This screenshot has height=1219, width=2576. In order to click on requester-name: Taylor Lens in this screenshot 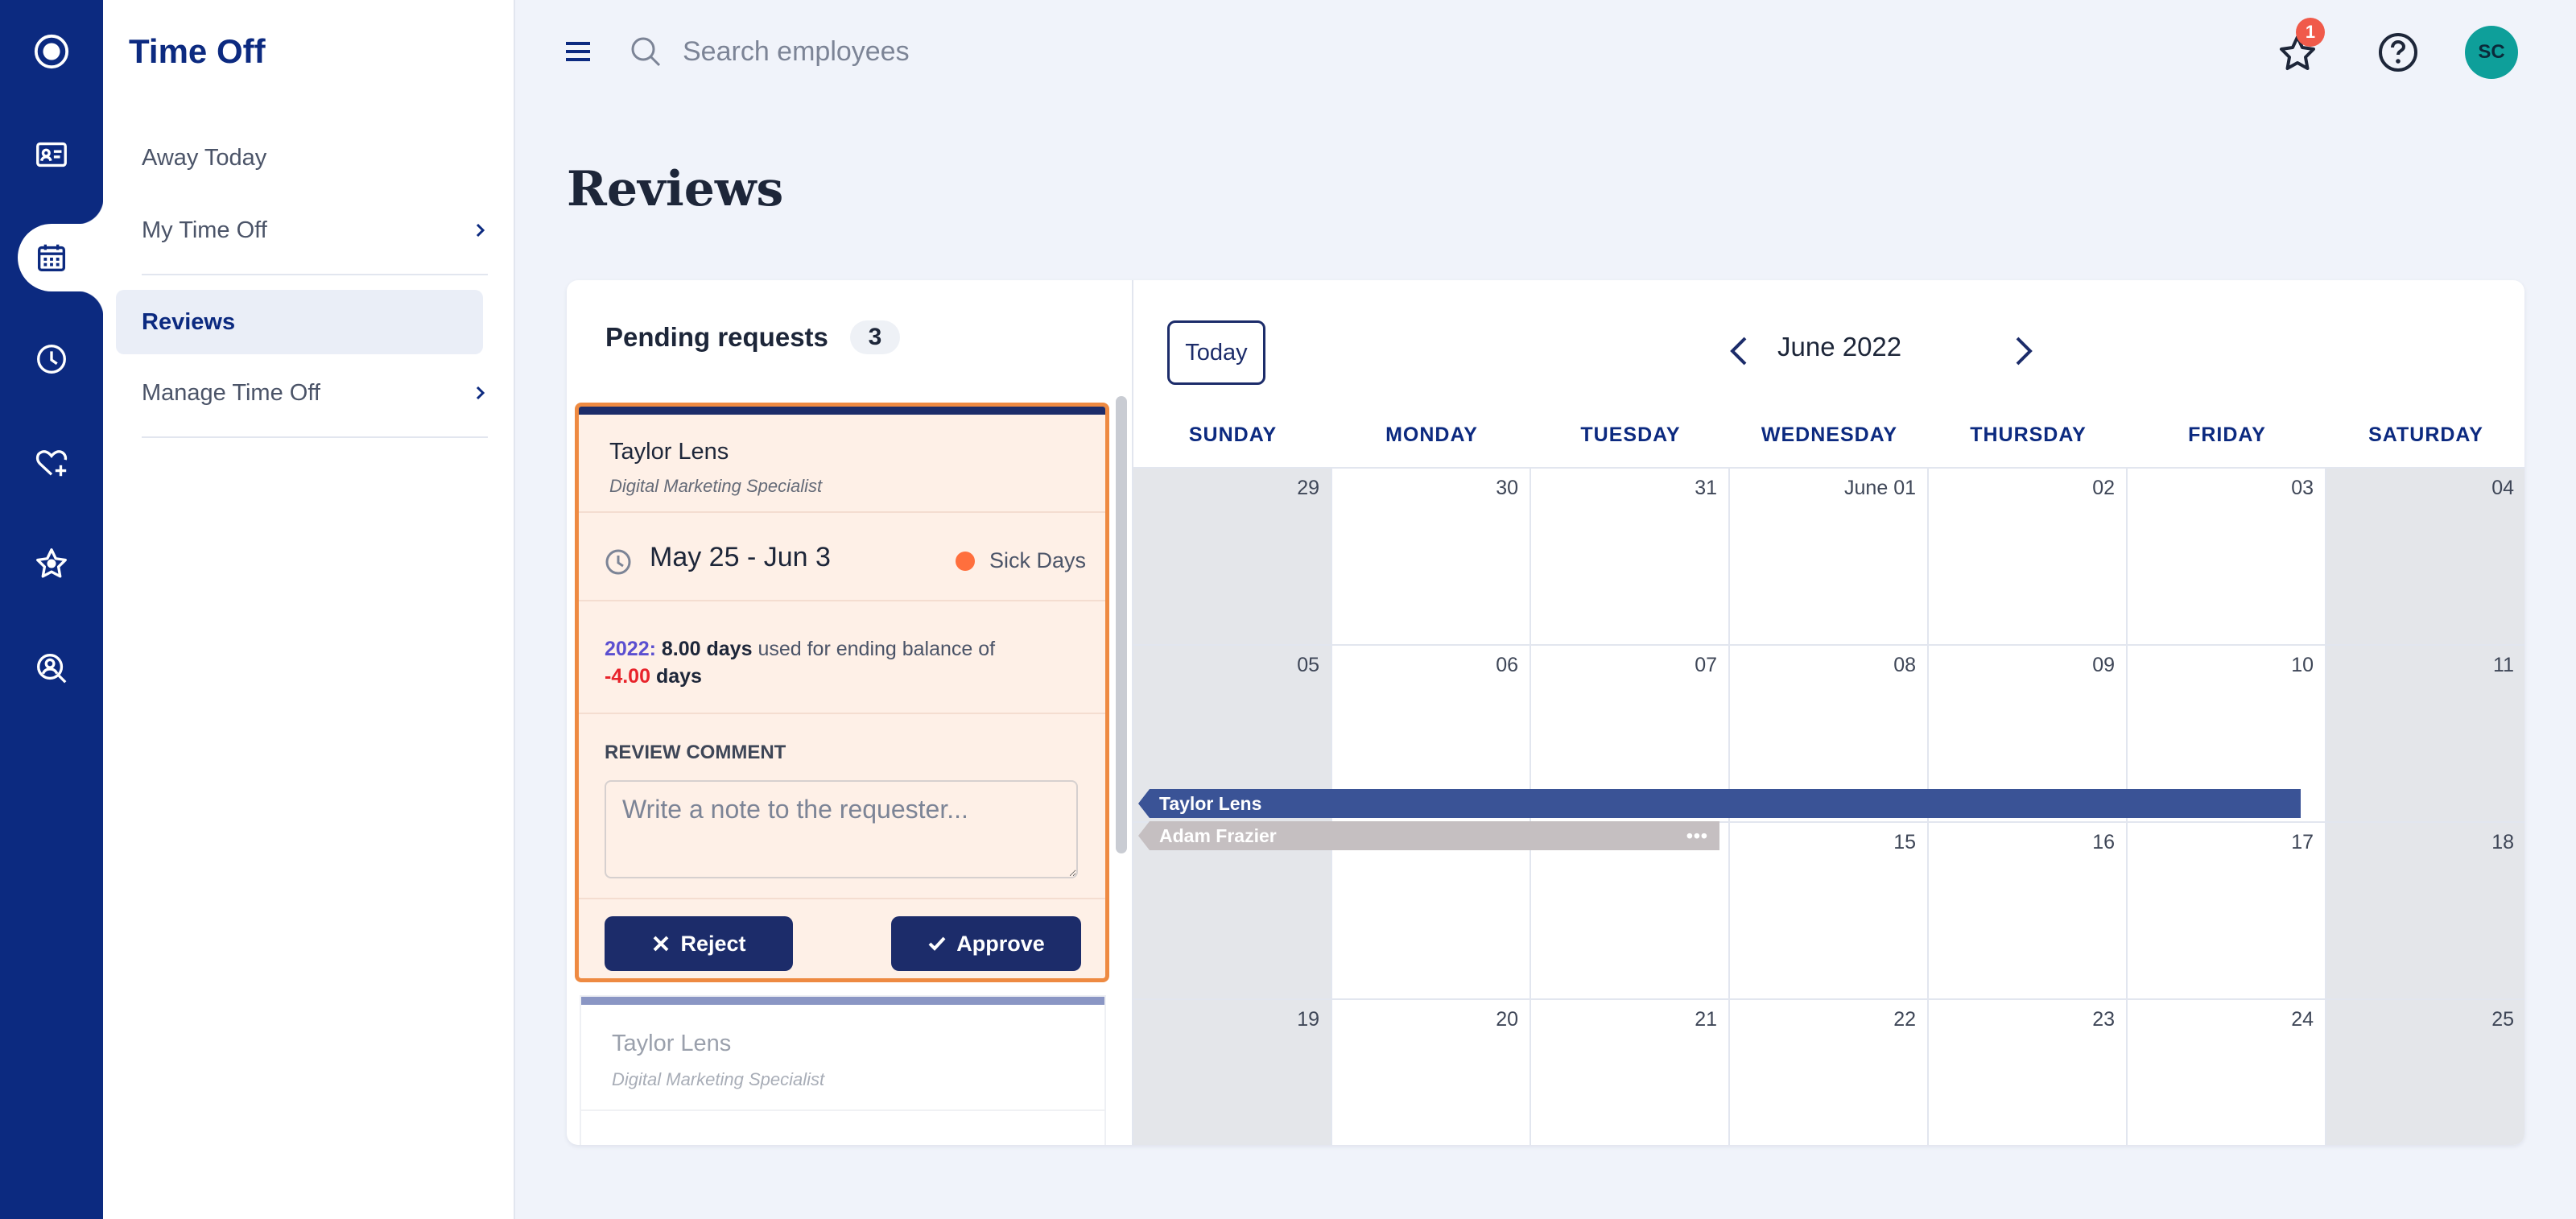, I will do `click(669, 452)`.